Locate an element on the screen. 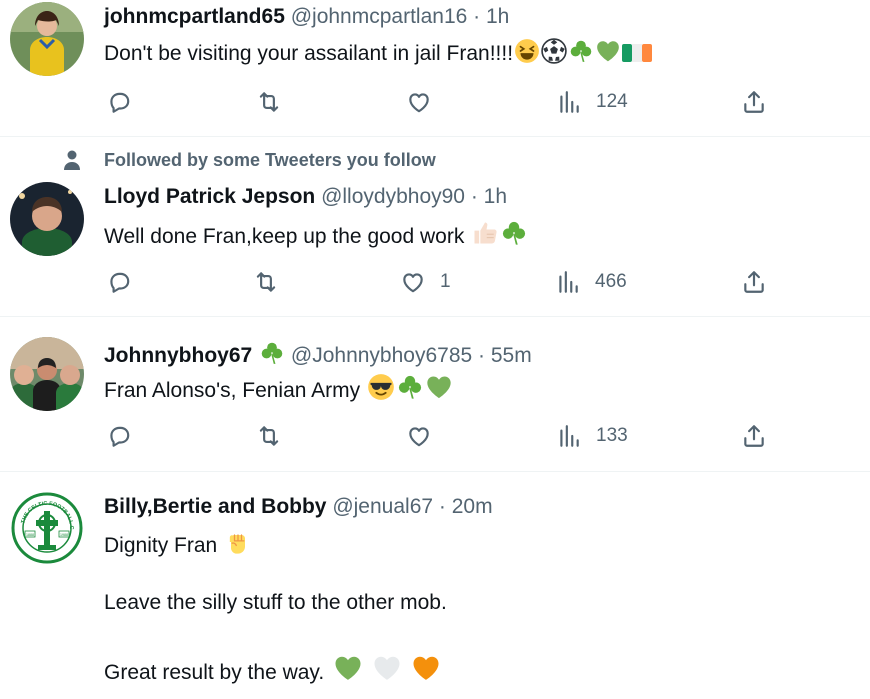 This screenshot has height=699, width=870. tweet-text-content: Dignity Fran is located at coordinates (161, 545).